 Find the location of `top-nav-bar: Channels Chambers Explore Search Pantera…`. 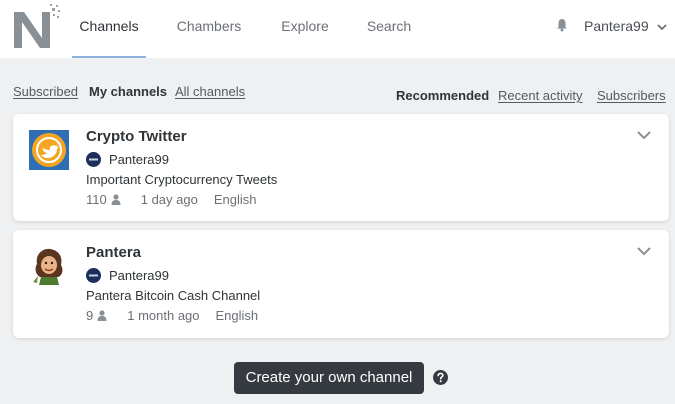

top-nav-bar: Channels Chambers Explore Search Pantera… is located at coordinates (337, 29).